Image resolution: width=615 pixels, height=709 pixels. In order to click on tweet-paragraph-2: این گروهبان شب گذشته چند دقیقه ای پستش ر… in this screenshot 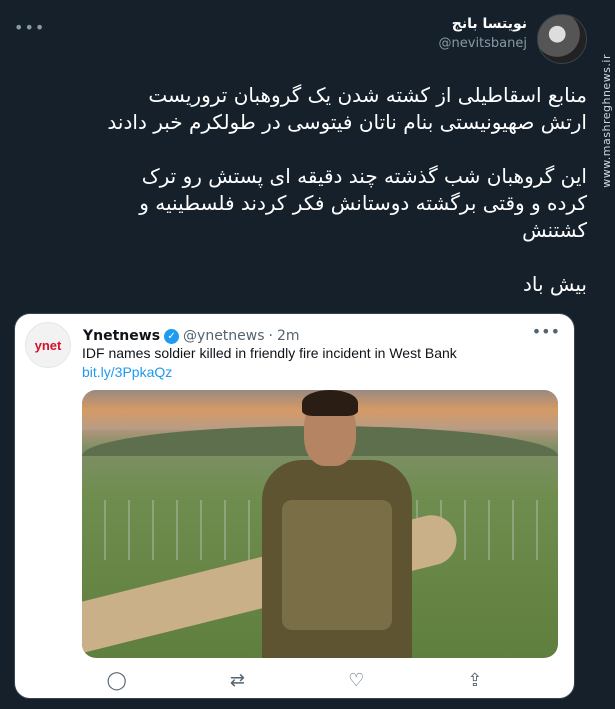, I will do `click(363, 203)`.